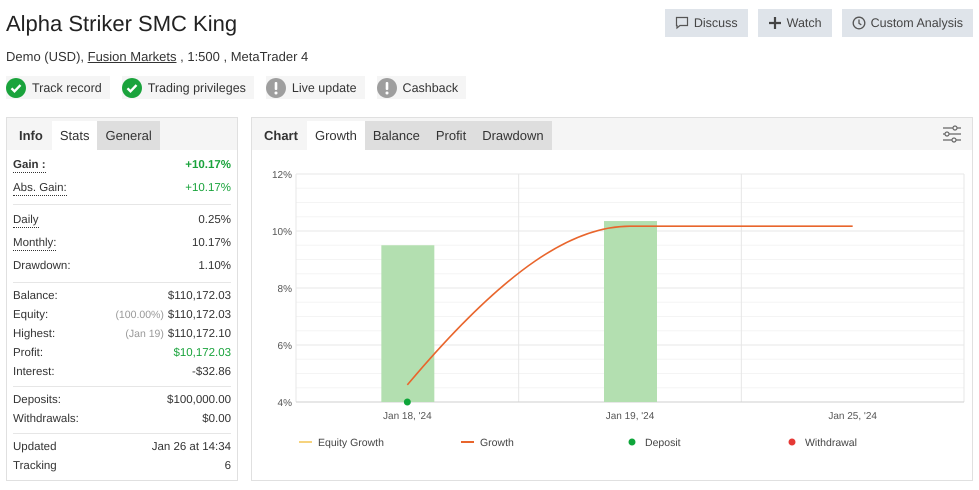  Describe the element at coordinates (46, 419) in the screenshot. I see `stat-label: Withdrawals:` at that location.